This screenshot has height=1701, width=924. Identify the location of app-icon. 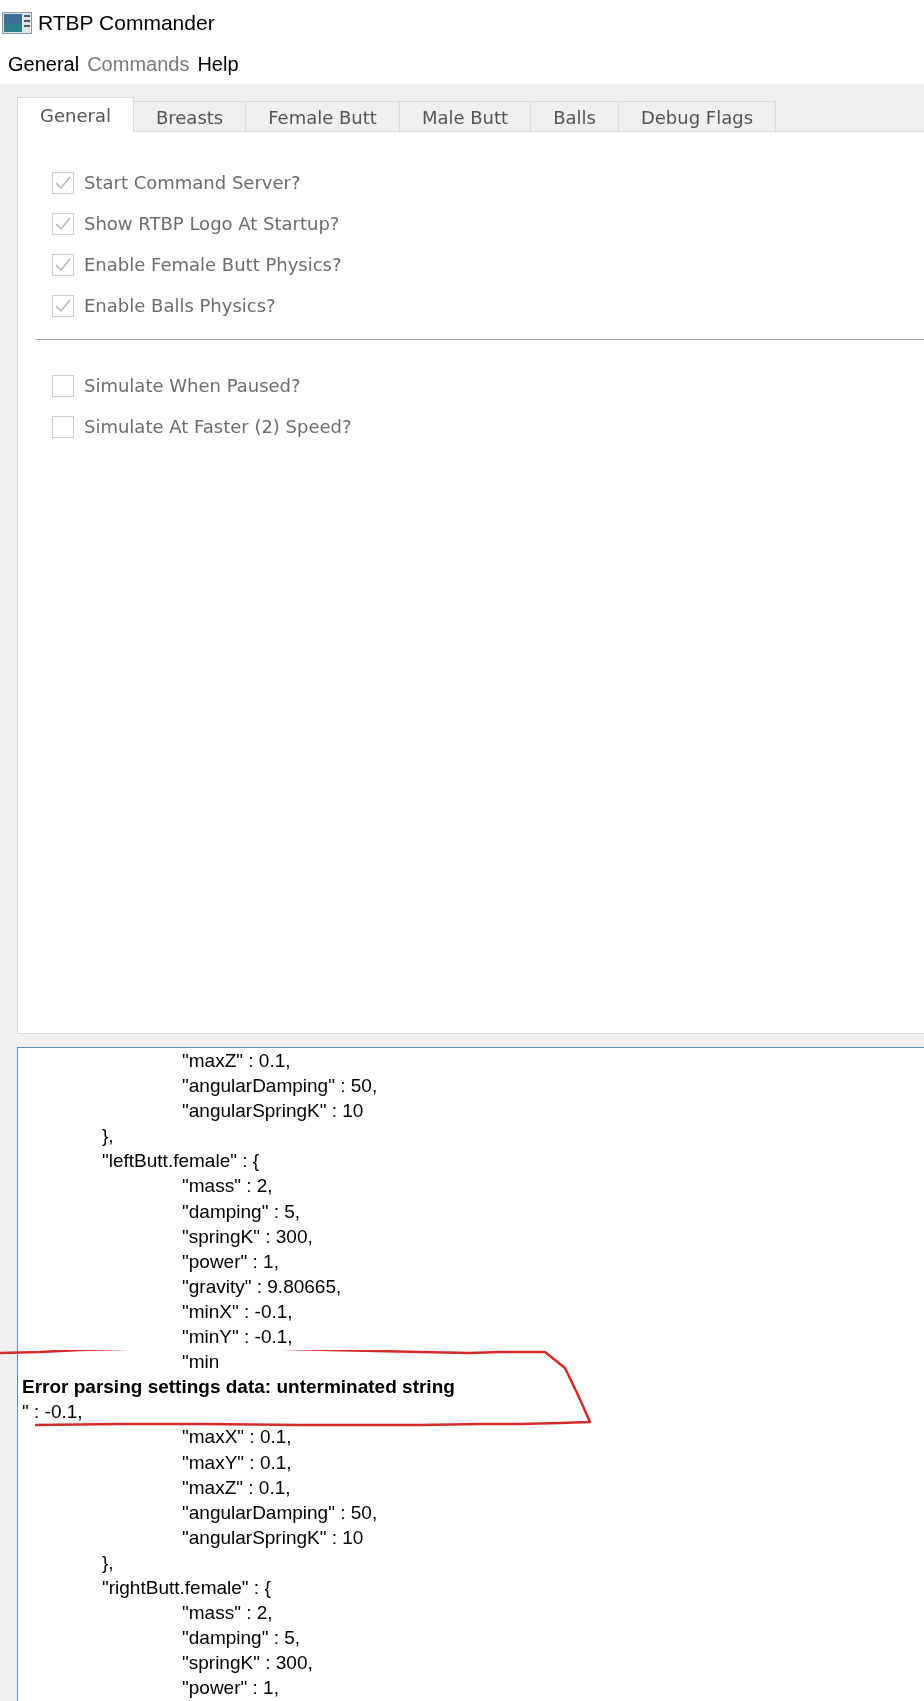
(17, 22).